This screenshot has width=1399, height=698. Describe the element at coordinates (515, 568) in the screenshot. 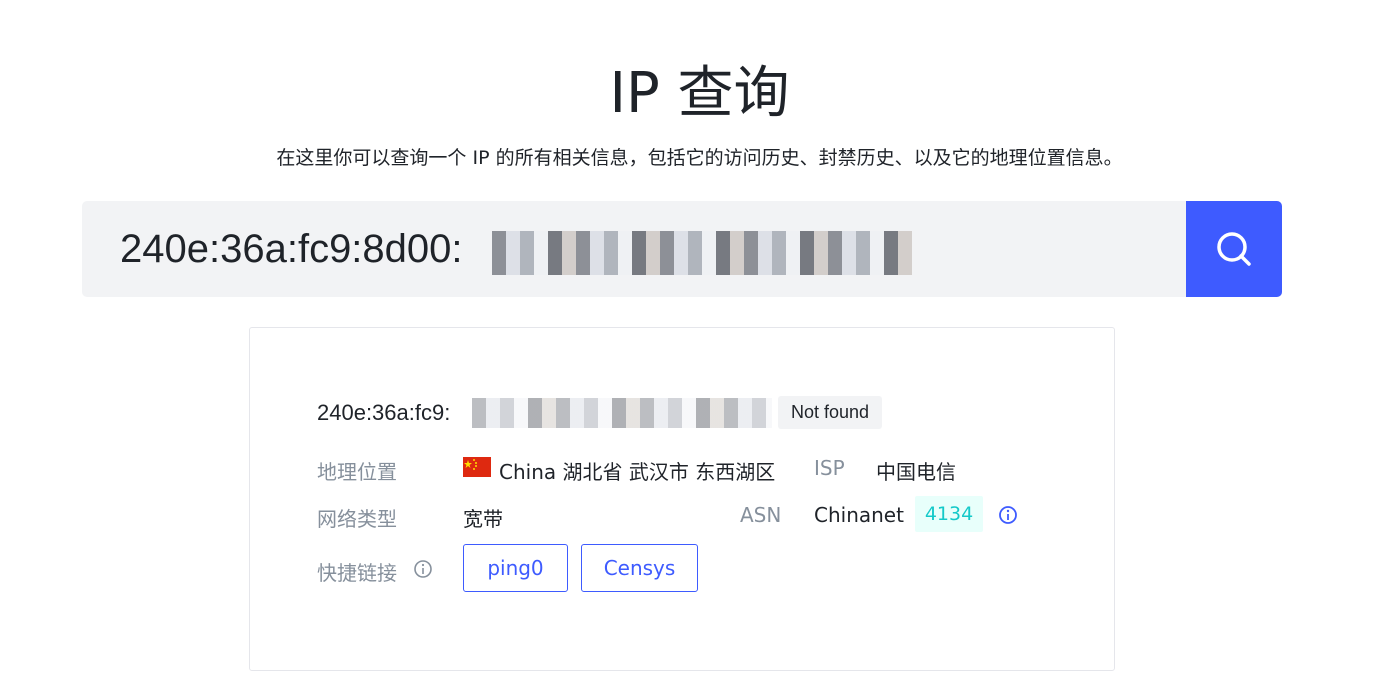

I see `ping0-link-button: ping0` at that location.